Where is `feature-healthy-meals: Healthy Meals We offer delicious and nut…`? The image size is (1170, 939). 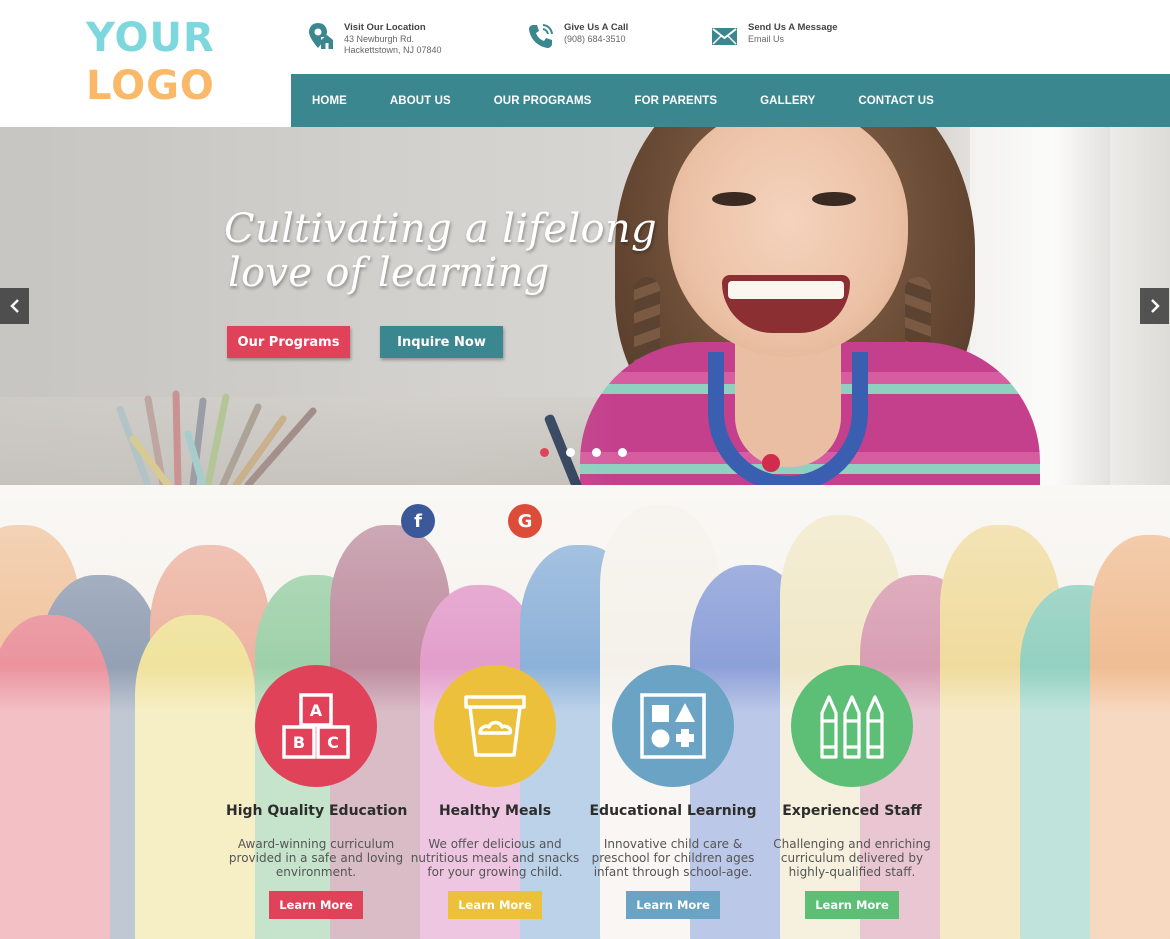 feature-healthy-meals: Healthy Meals We offer delicious and nut… is located at coordinates (495, 792).